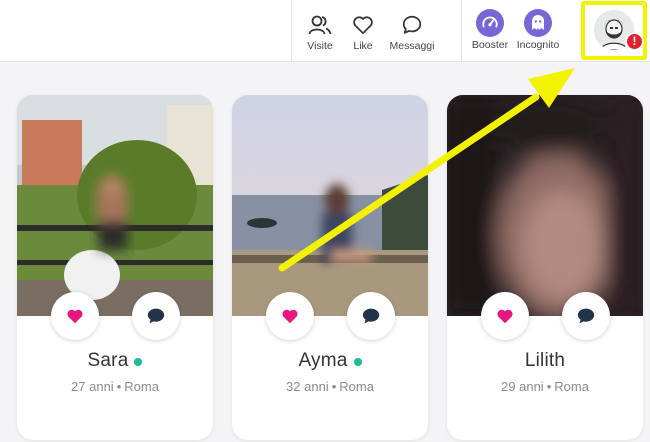 The width and height of the screenshot is (650, 442). Describe the element at coordinates (545, 386) in the screenshot. I see `profile-meta: 29 anni • Roma` at that location.